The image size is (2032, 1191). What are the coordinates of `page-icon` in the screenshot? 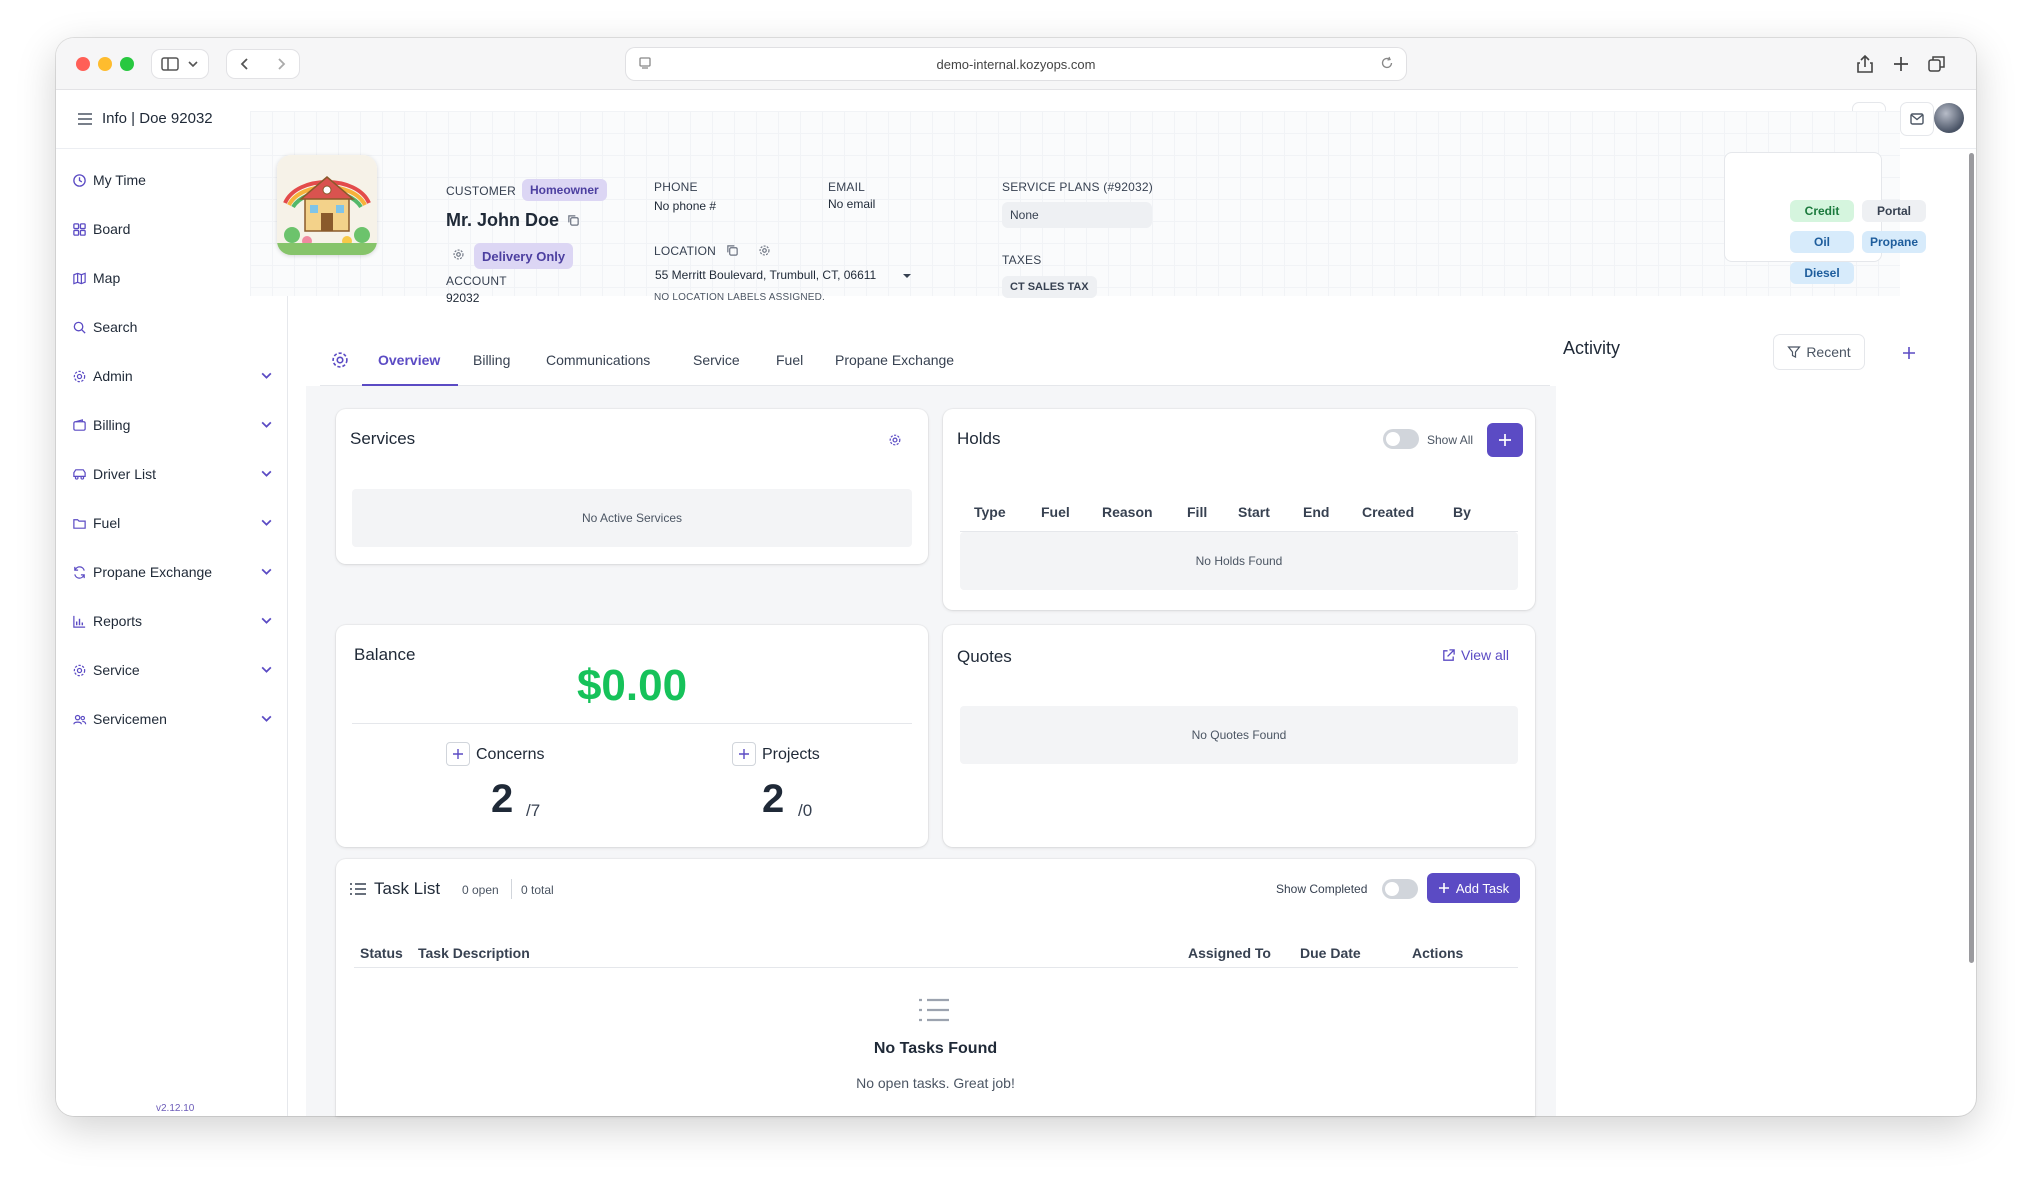 It's located at (645, 63).